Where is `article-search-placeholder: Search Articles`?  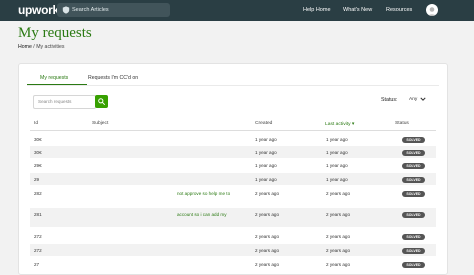
article-search-placeholder: Search Articles is located at coordinates (90, 10).